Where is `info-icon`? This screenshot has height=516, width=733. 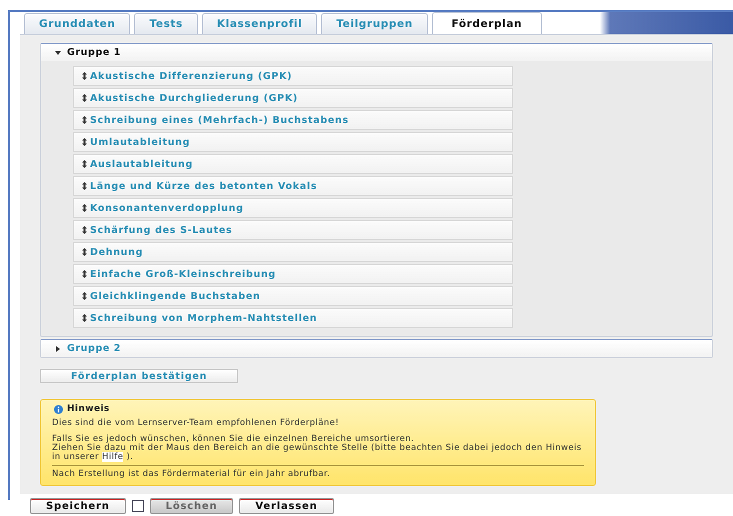 info-icon is located at coordinates (58, 409).